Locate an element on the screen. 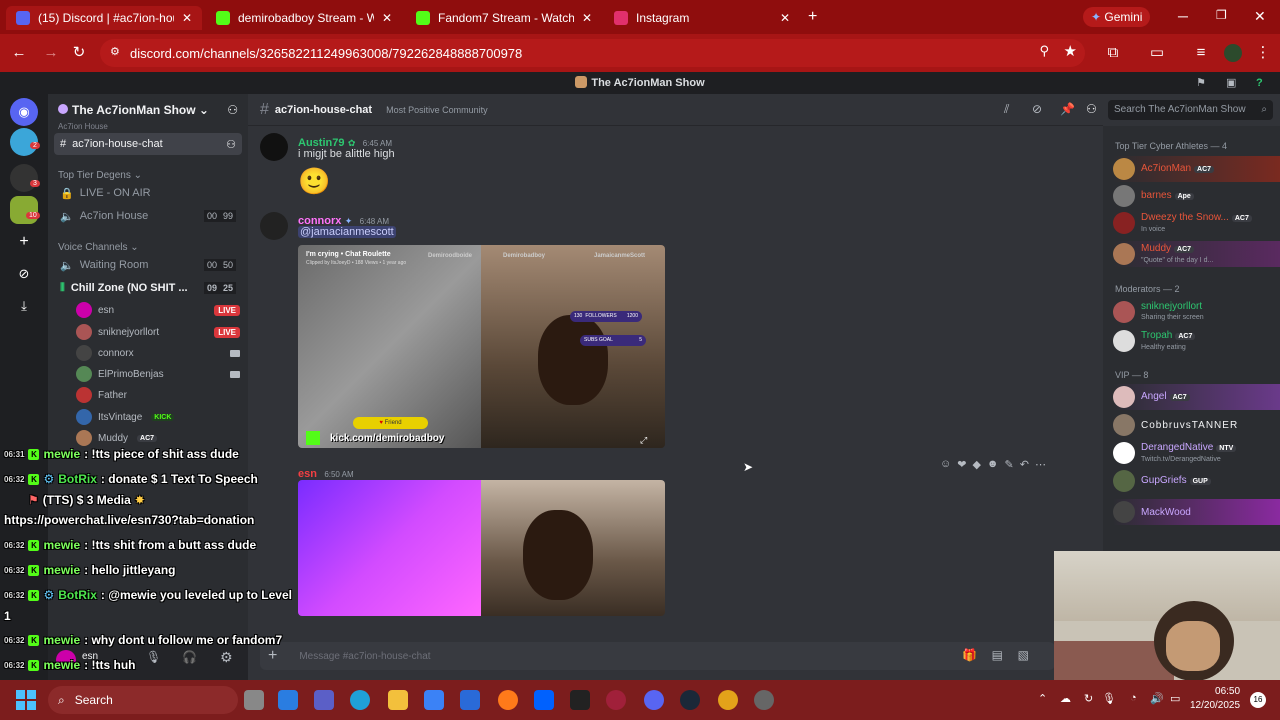 The image size is (1280, 720). add-server-icon: + is located at coordinates (24, 242).